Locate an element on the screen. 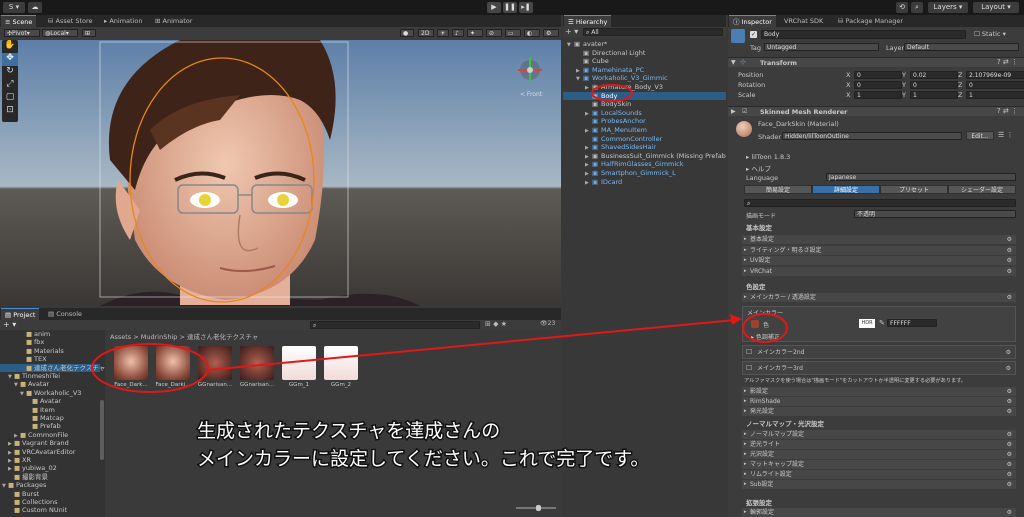 The height and width of the screenshot is (517, 1024). annotation-arrow-line is located at coordinates (471, 345).